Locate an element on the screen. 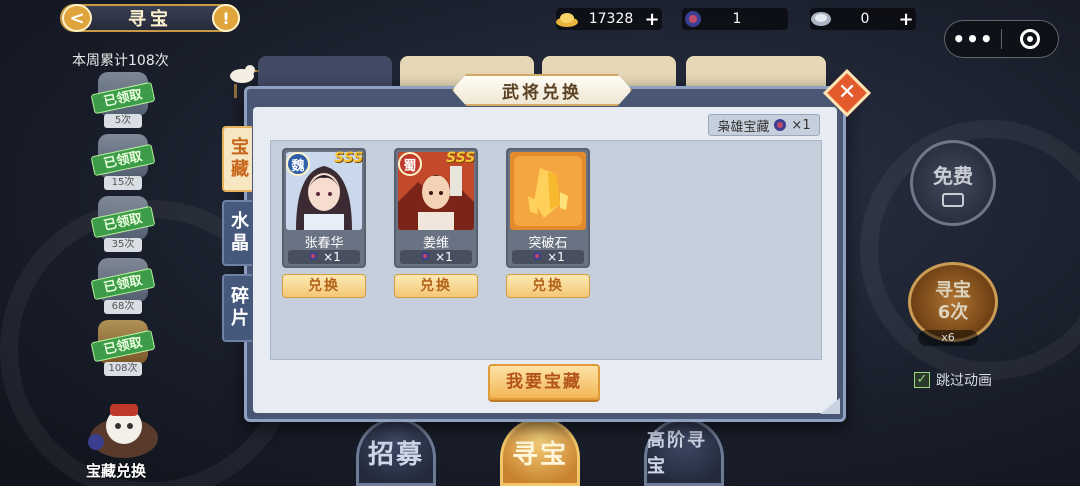  close-icon: ✕ is located at coordinates (847, 92).